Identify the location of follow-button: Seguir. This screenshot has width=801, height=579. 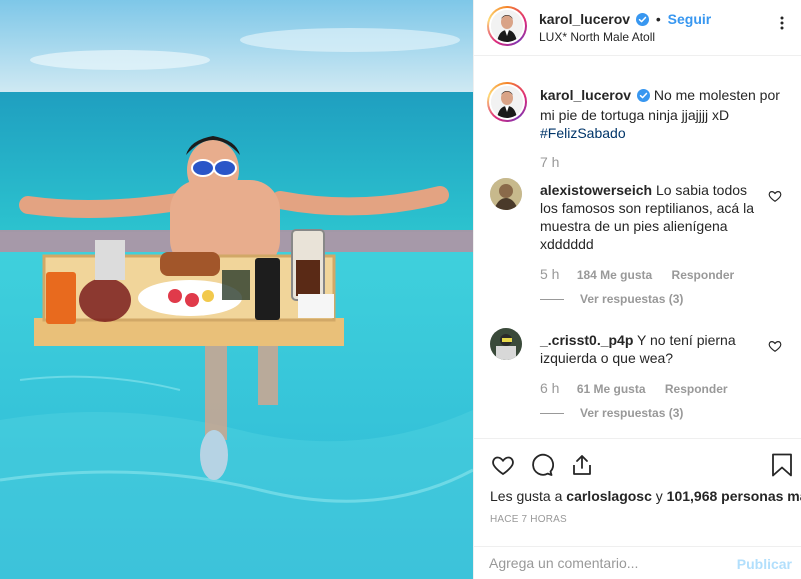
(690, 19).